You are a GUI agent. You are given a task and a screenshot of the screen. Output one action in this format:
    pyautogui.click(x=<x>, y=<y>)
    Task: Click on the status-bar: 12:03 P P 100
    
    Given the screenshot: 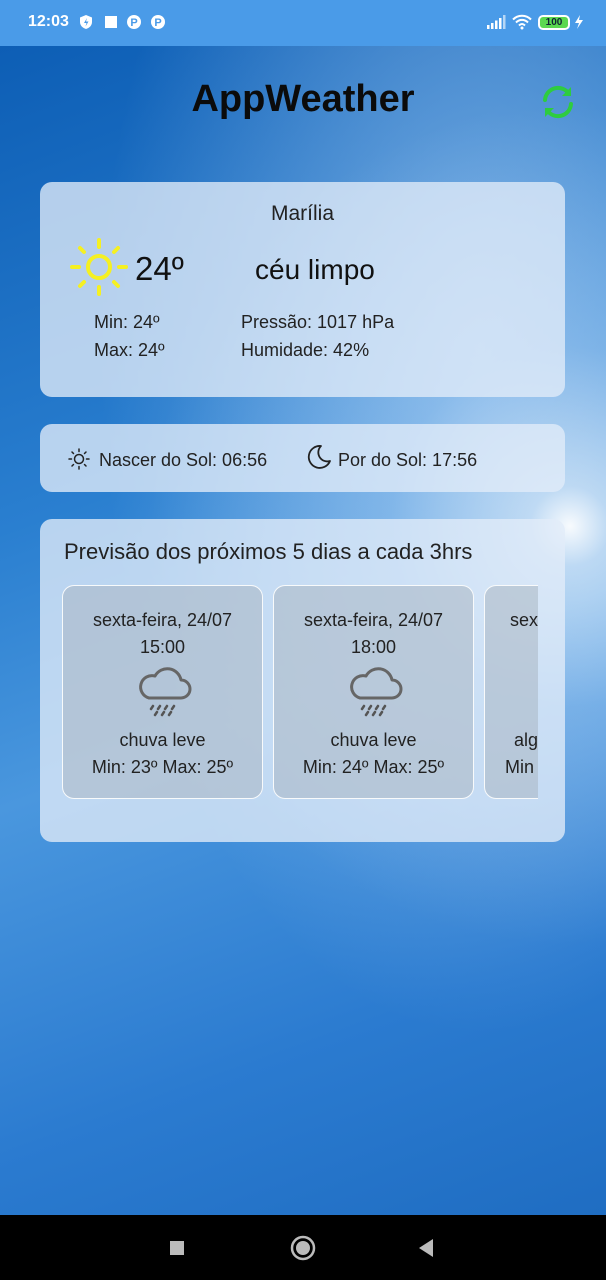 What is the action you would take?
    pyautogui.click(x=303, y=23)
    